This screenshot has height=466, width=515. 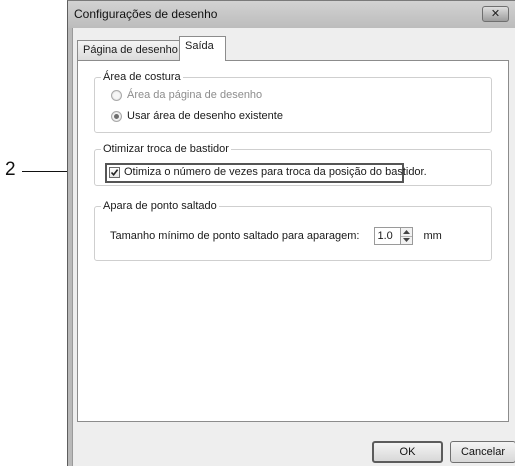 I want to click on sewing-area-legend: Área de costura, so click(x=142, y=77).